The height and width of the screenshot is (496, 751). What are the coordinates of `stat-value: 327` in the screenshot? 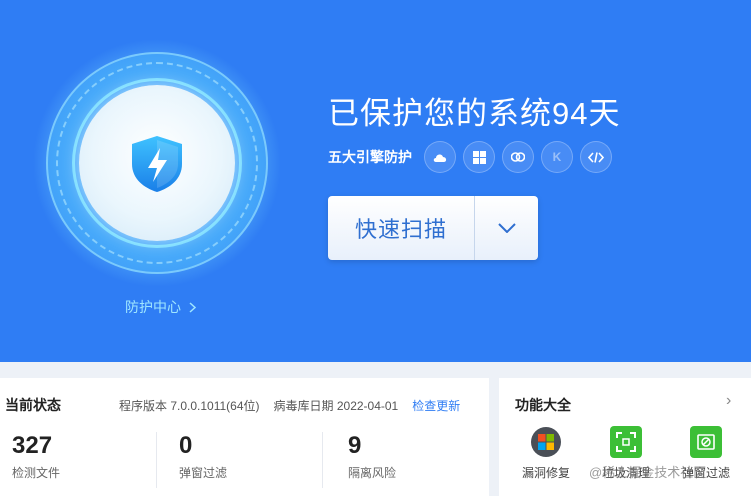 It's located at (32, 445).